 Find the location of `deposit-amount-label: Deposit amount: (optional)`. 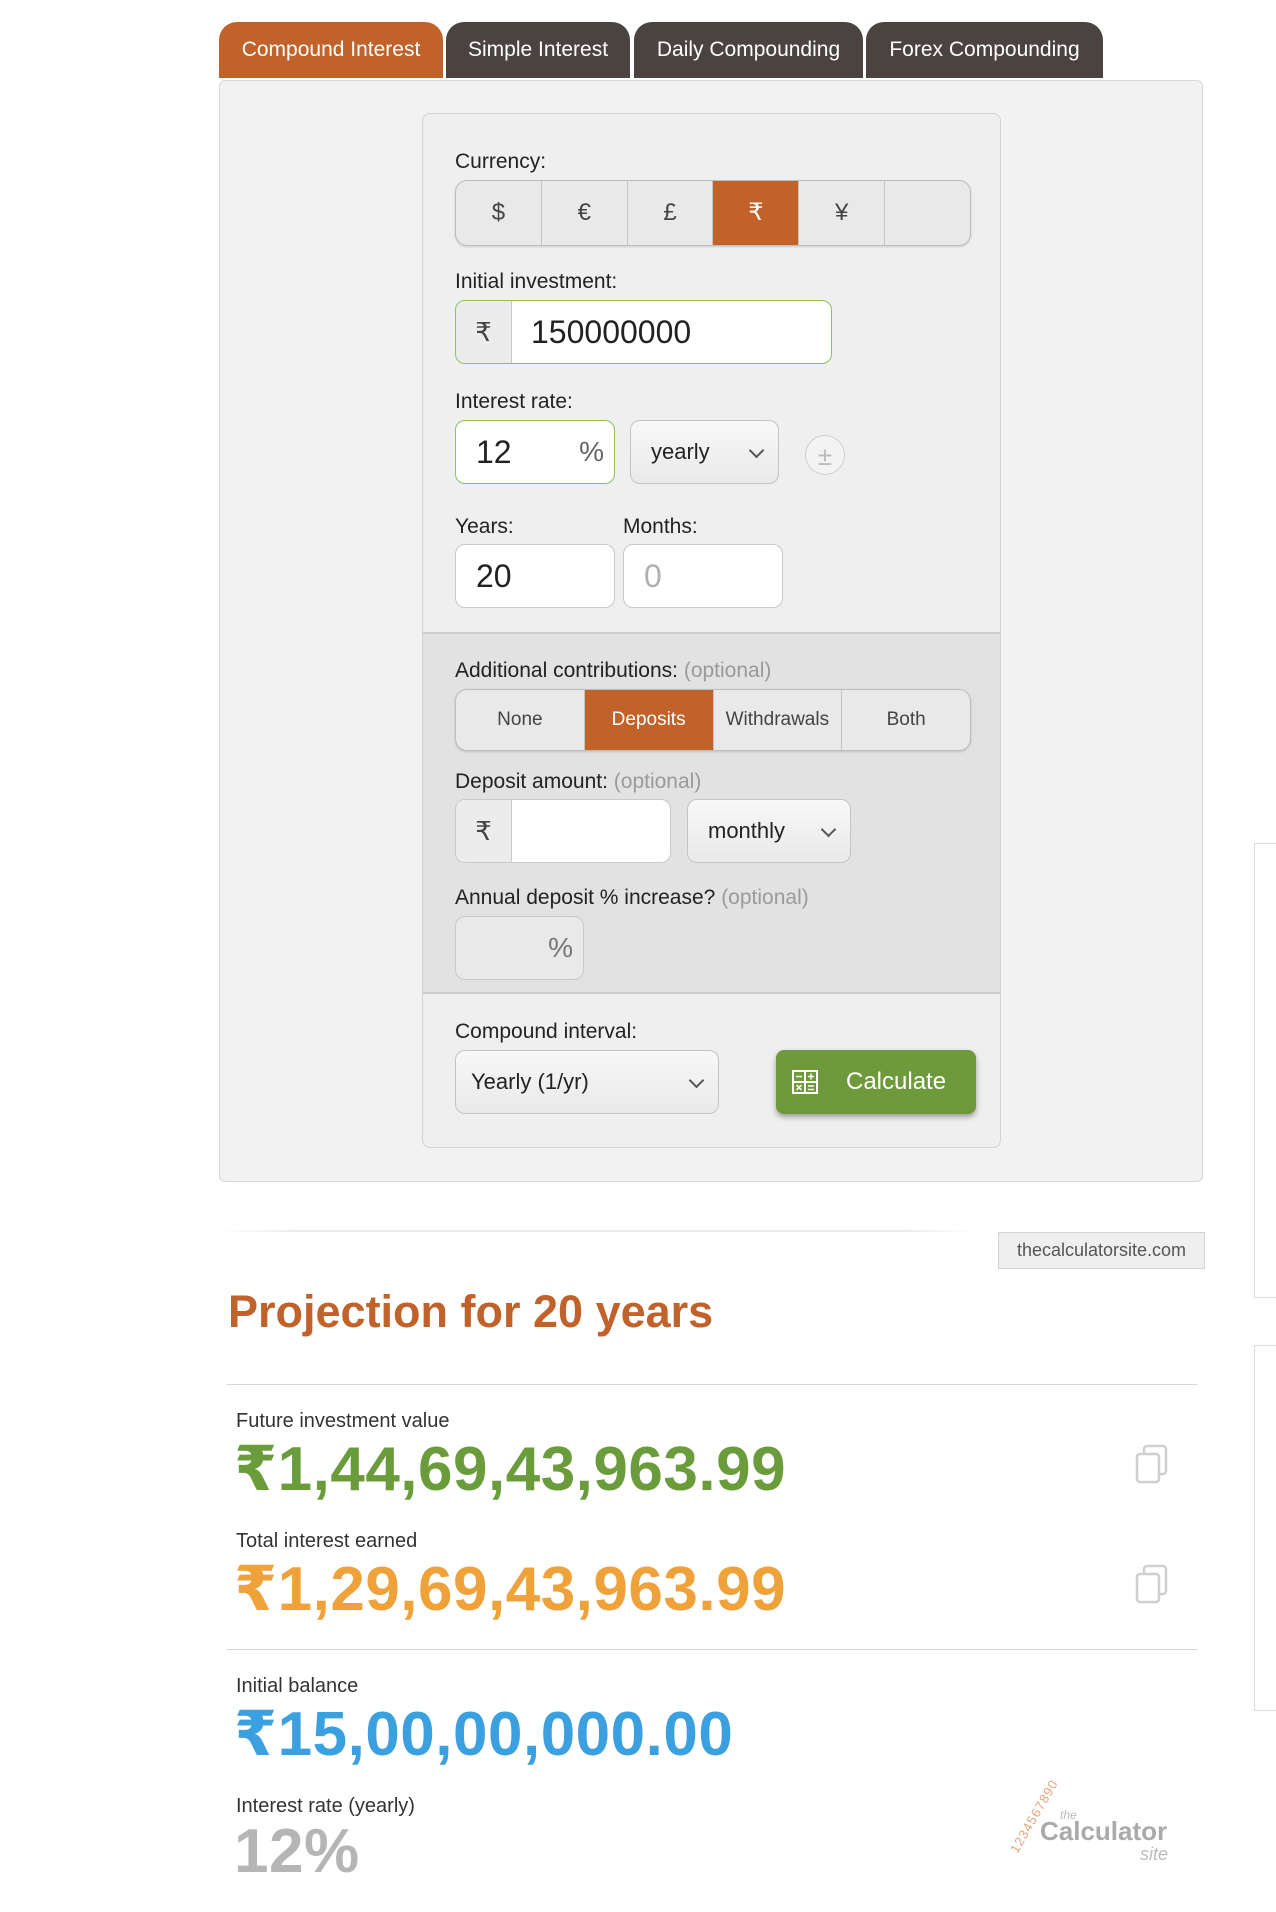

deposit-amount-label: Deposit amount: (optional) is located at coordinates (578, 781).